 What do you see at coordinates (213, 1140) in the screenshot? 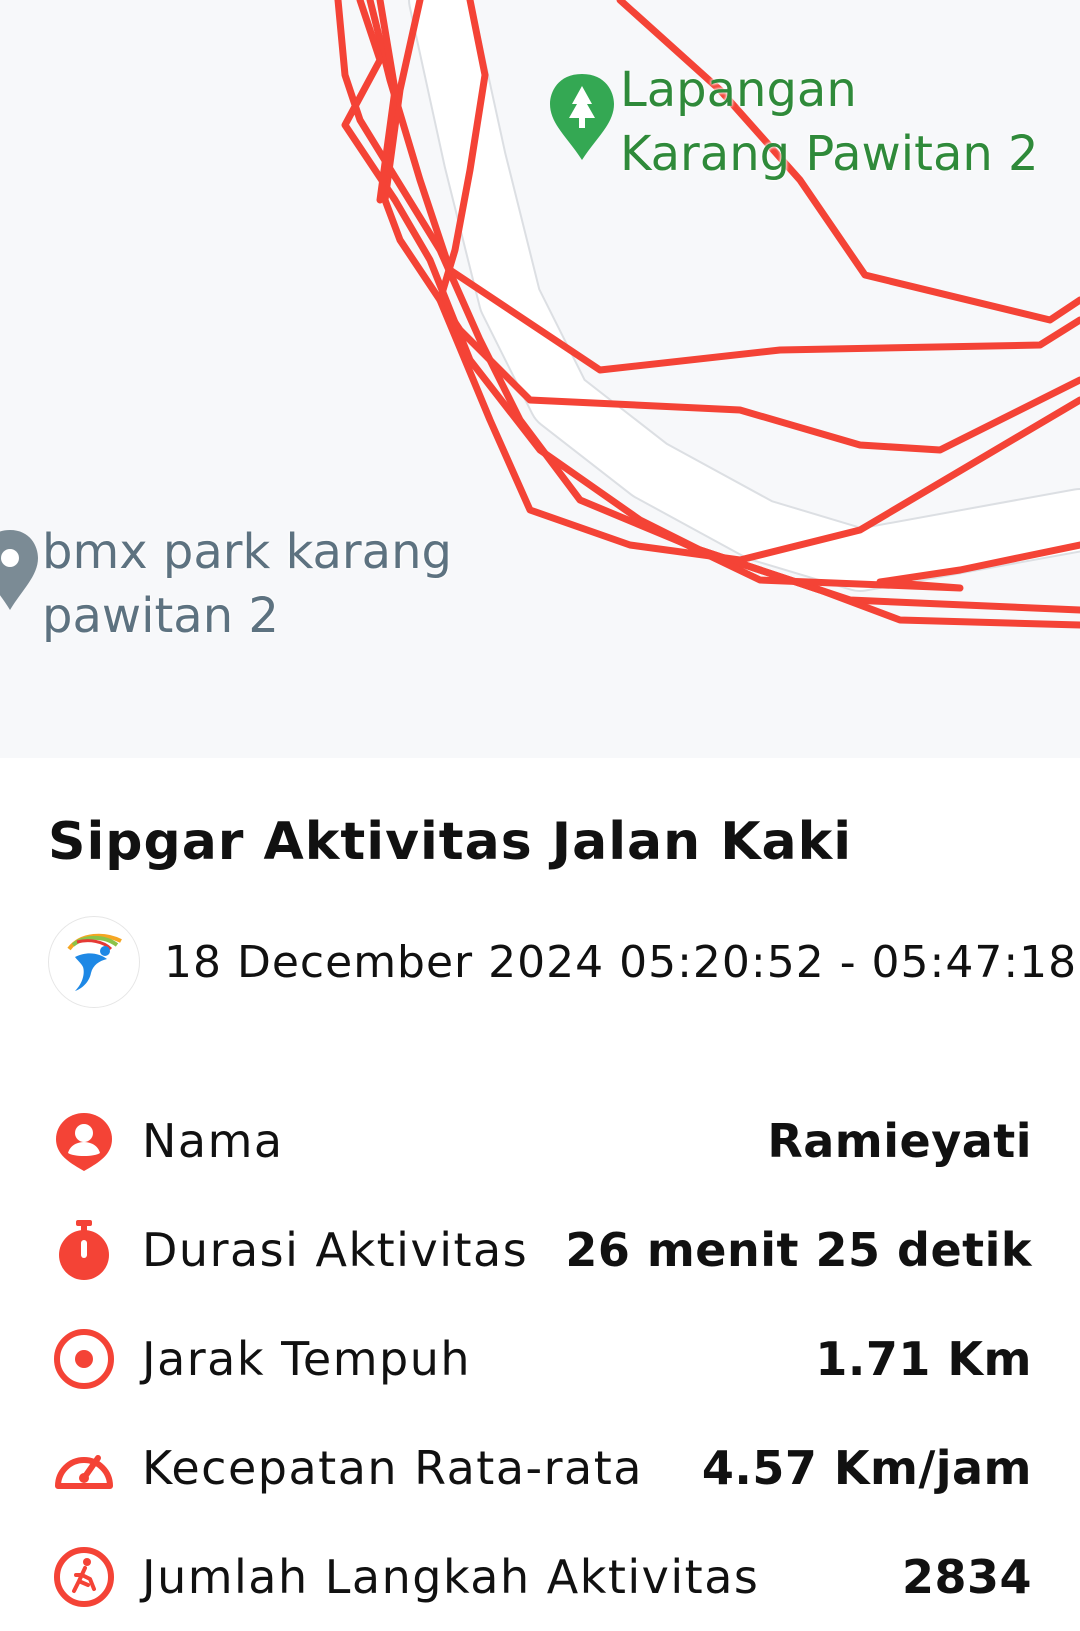
I see `stat-label-name: Nama` at bounding box center [213, 1140].